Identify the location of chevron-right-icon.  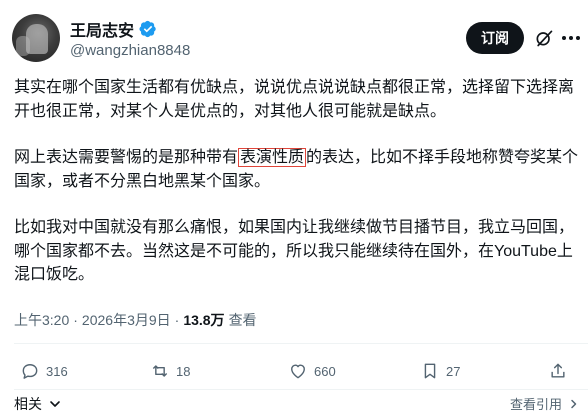
(573, 404).